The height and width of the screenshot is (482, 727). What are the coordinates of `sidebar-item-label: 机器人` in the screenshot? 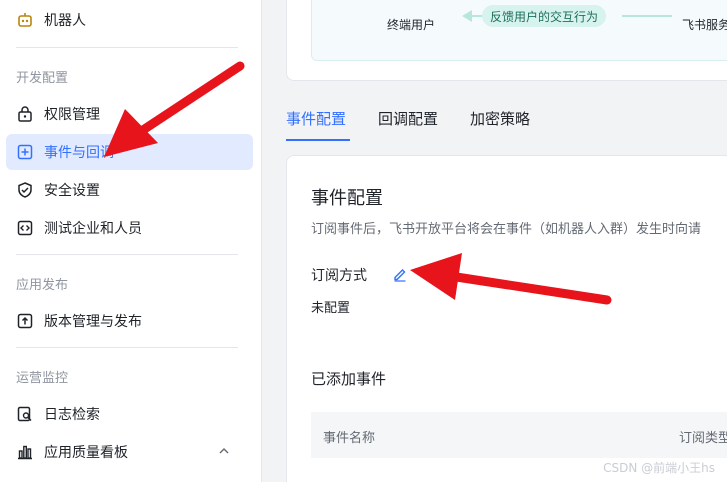 It's located at (65, 21).